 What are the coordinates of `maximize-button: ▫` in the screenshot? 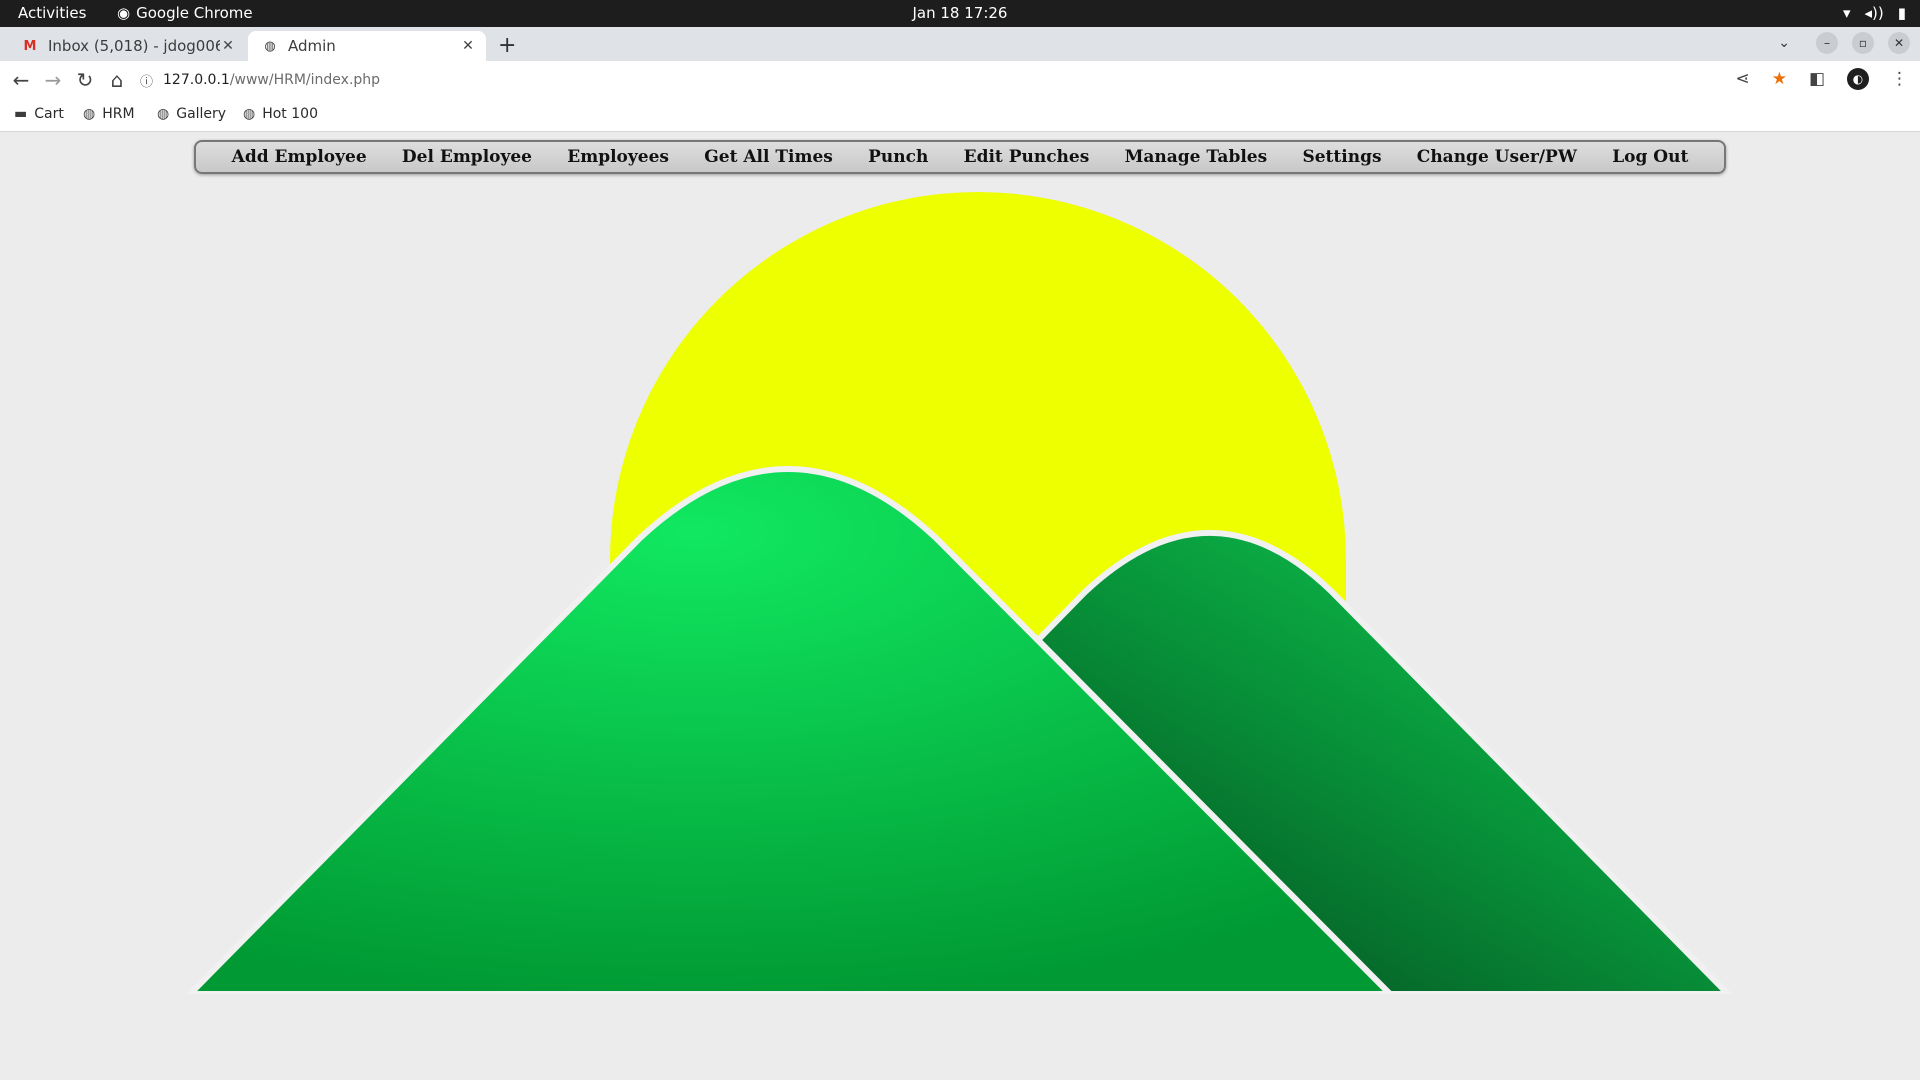 It's located at (1863, 43).